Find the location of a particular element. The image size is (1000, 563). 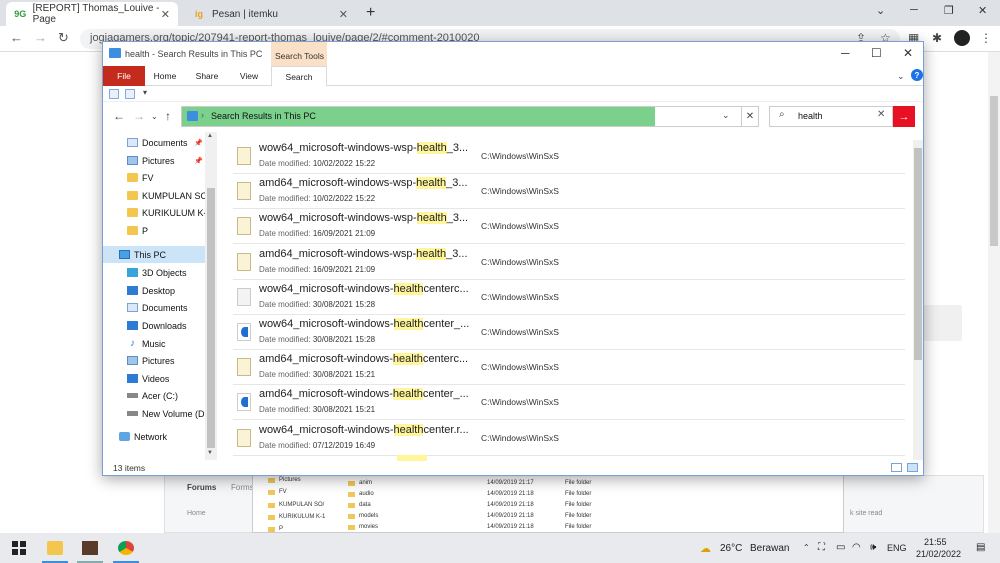

sidebar-item: Pictures is located at coordinates (154, 360).